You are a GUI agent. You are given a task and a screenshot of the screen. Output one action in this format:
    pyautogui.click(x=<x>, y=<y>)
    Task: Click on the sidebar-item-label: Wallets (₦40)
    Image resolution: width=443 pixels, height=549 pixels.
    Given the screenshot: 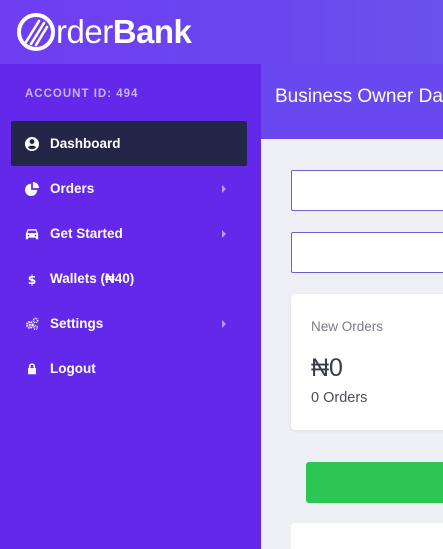 What is the action you would take?
    pyautogui.click(x=92, y=278)
    